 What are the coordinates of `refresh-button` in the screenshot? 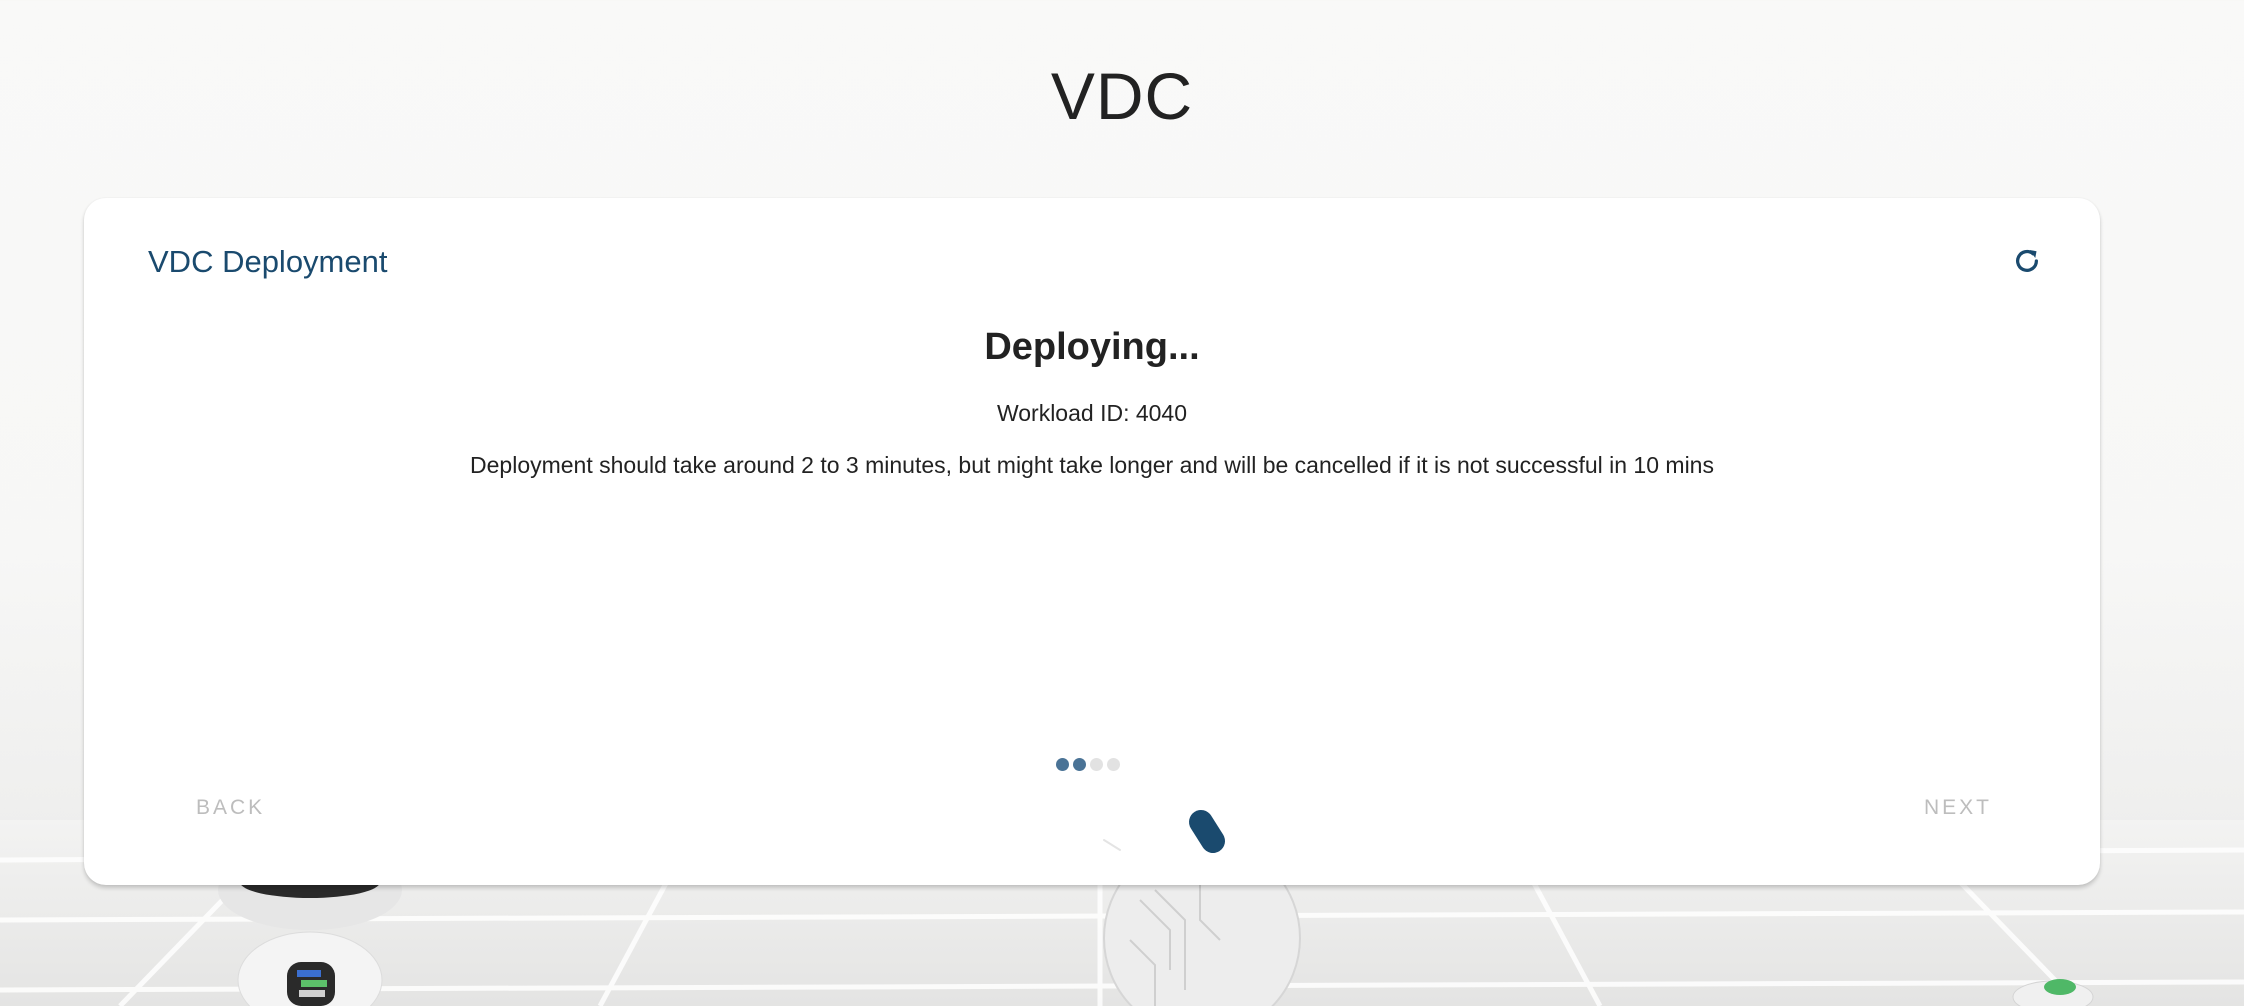 It's located at (2027, 263).